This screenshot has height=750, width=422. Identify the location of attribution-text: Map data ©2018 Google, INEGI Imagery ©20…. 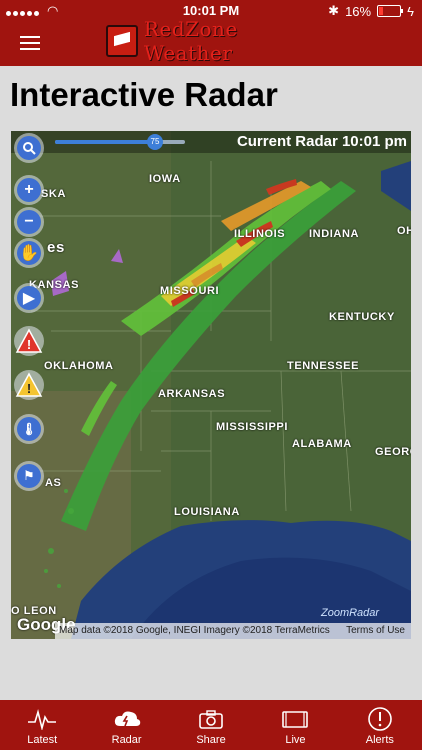
(194, 630).